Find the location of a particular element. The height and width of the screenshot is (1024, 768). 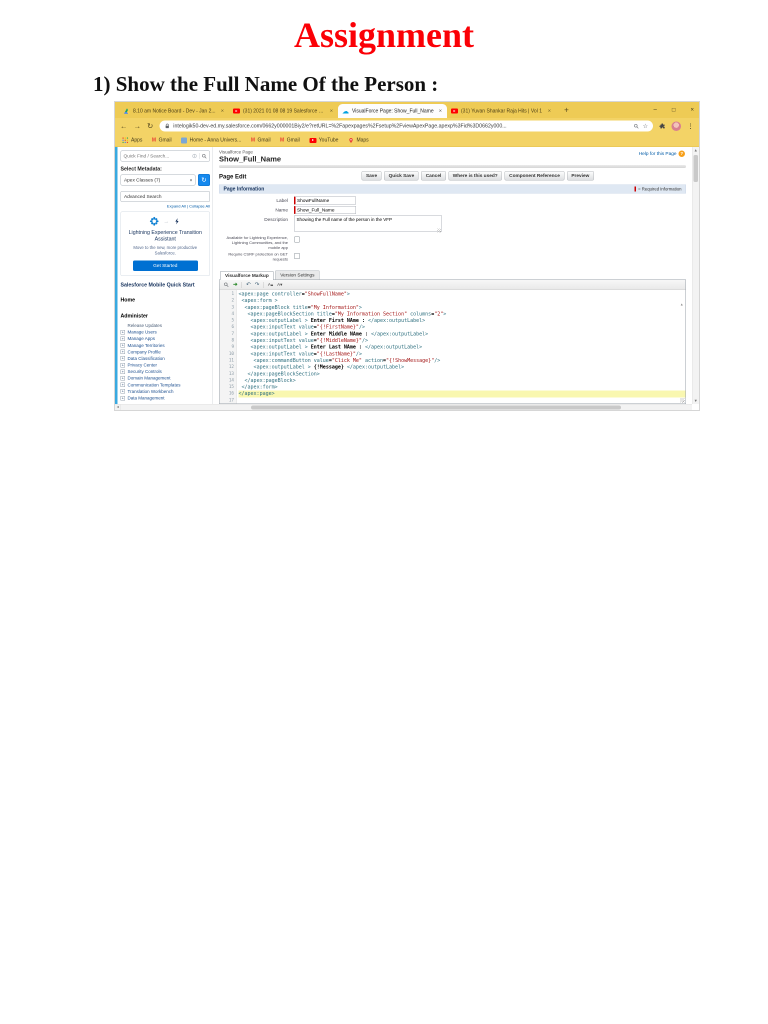

sidebar-item: Release Updates is located at coordinates (166, 325).